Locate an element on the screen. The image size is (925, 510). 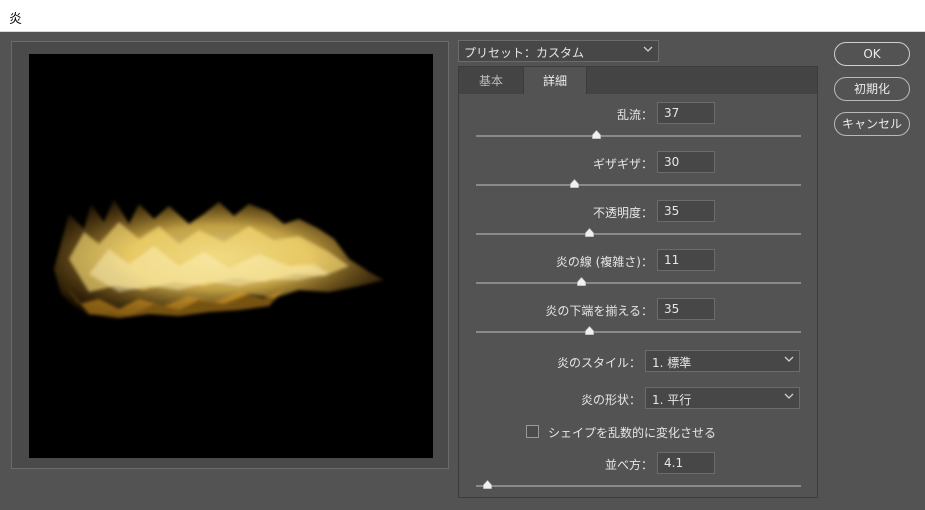
flame-lines-label: 炎の線 (複雑さ)： is located at coordinates (604, 262).